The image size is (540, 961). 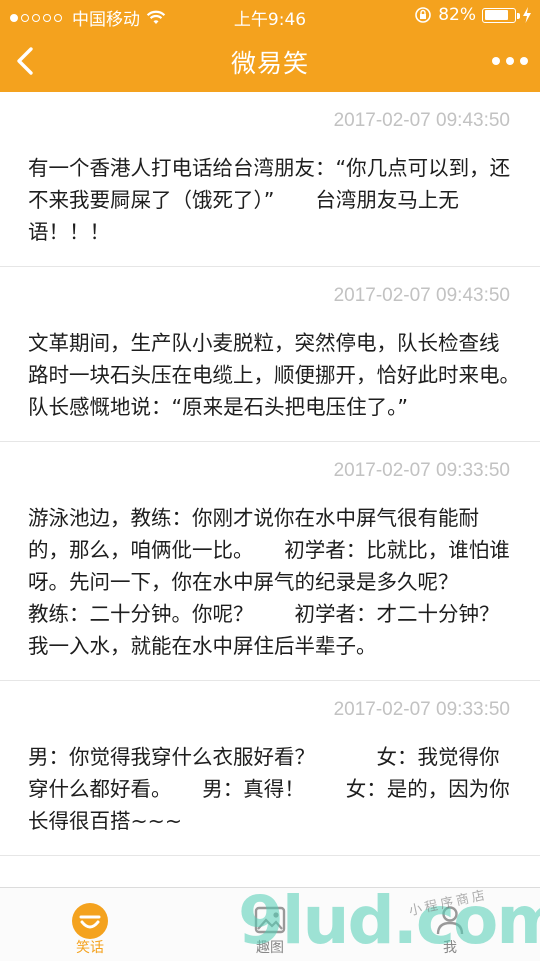 I want to click on more-dots-icon, so click(x=510, y=61).